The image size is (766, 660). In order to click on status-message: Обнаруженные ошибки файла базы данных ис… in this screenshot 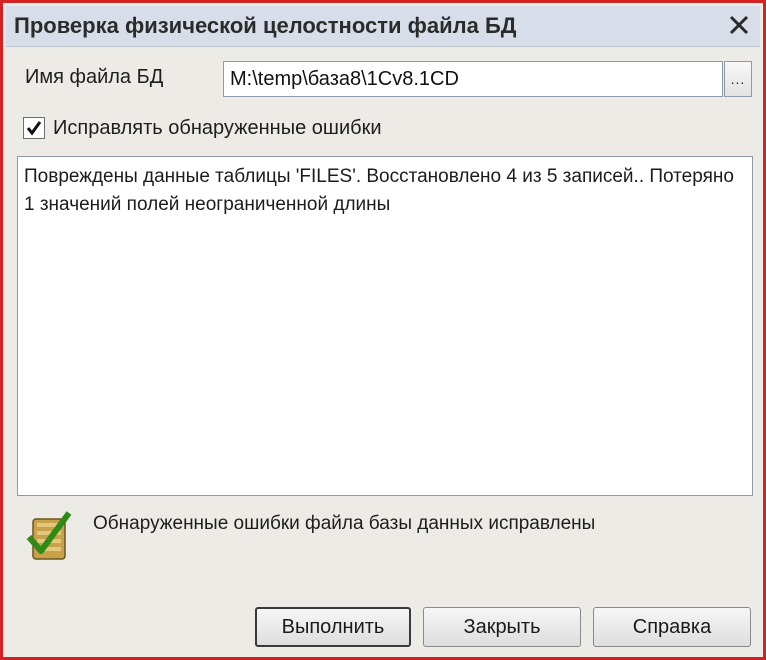, I will do `click(344, 523)`.